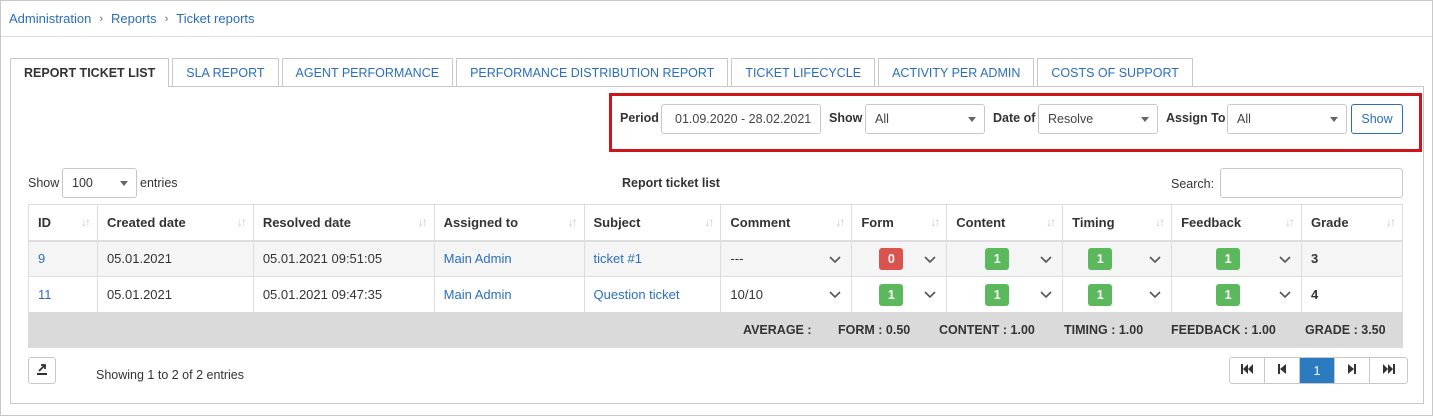 Image resolution: width=1433 pixels, height=416 pixels. I want to click on grade-cell: 3, so click(1352, 258).